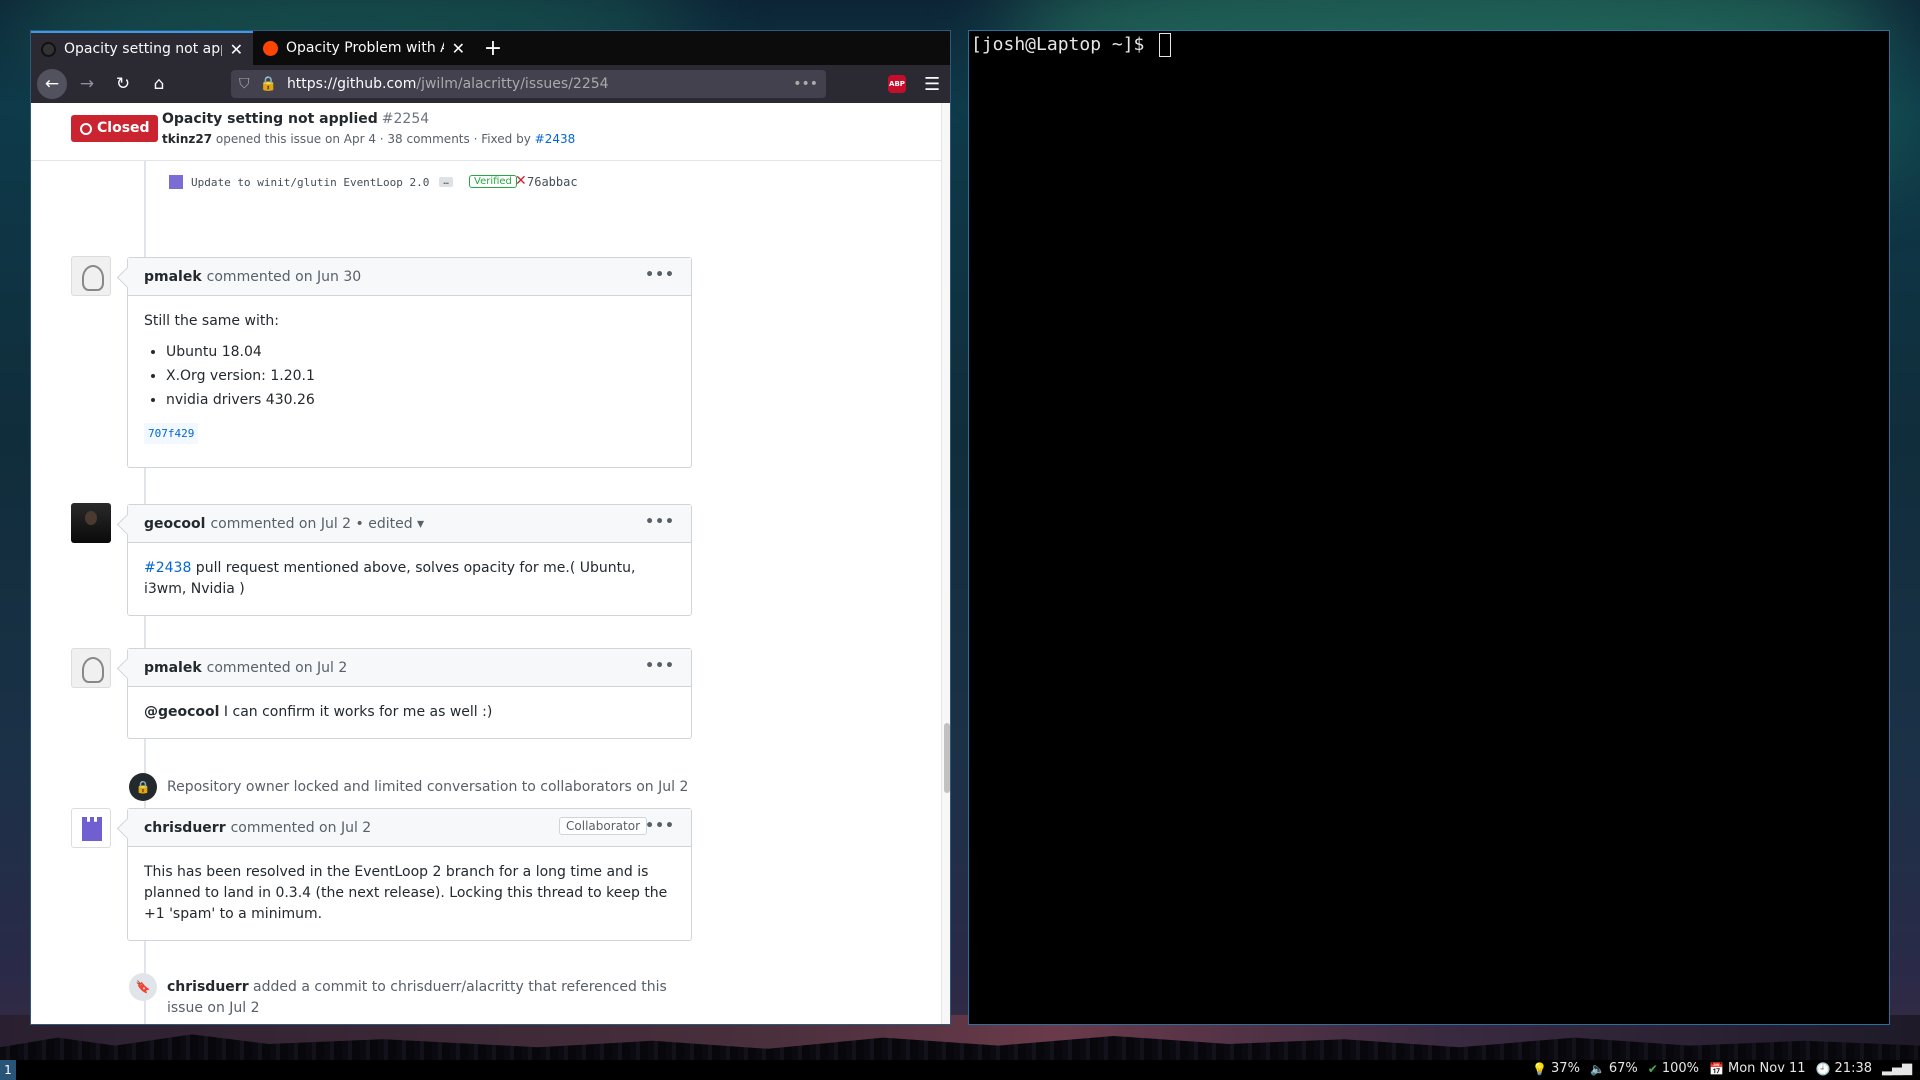  What do you see at coordinates (185, 828) in the screenshot?
I see `comment-author: chrisduerr` at bounding box center [185, 828].